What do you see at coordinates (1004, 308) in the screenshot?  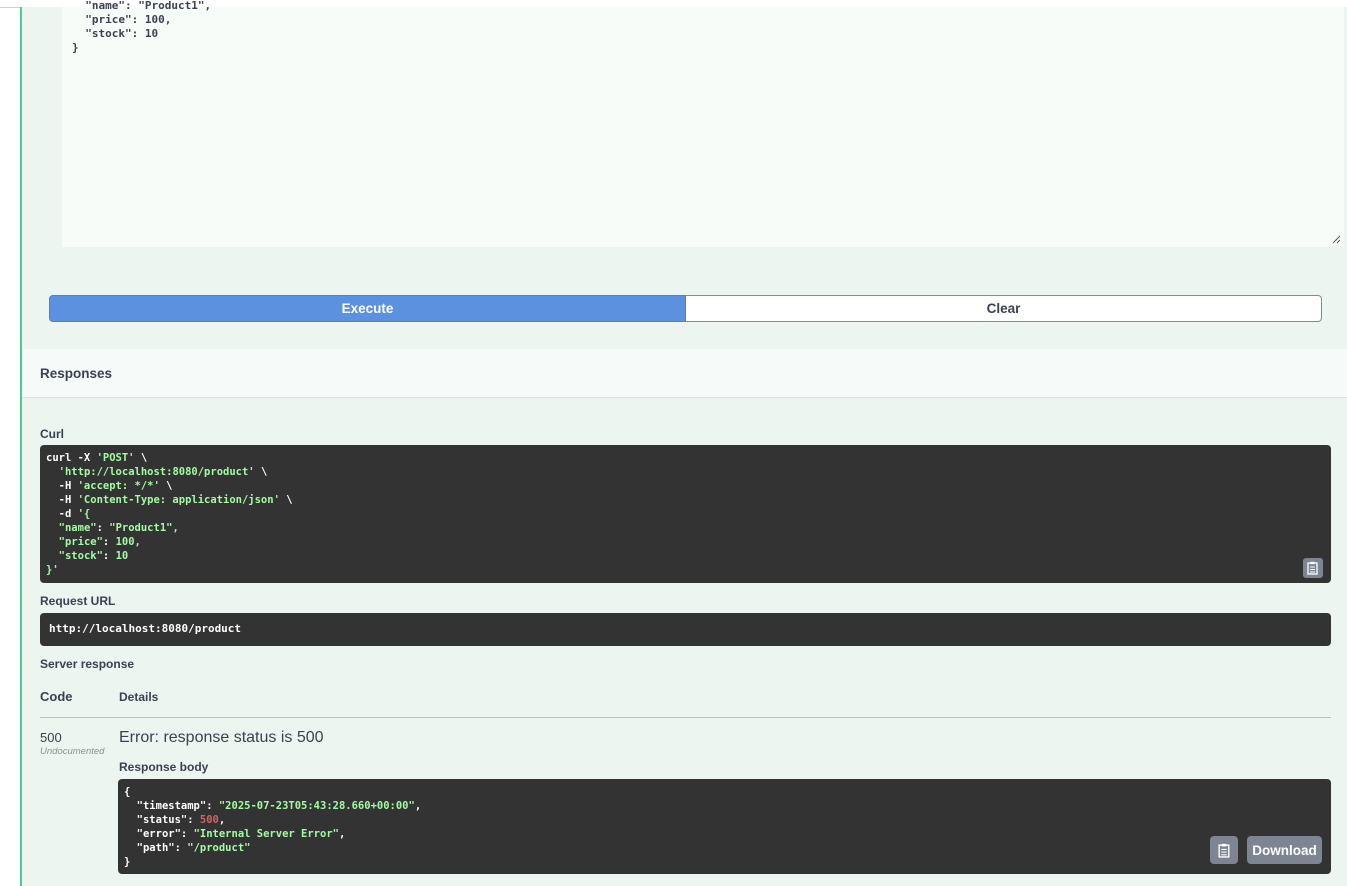 I see `clear-button: Clear` at bounding box center [1004, 308].